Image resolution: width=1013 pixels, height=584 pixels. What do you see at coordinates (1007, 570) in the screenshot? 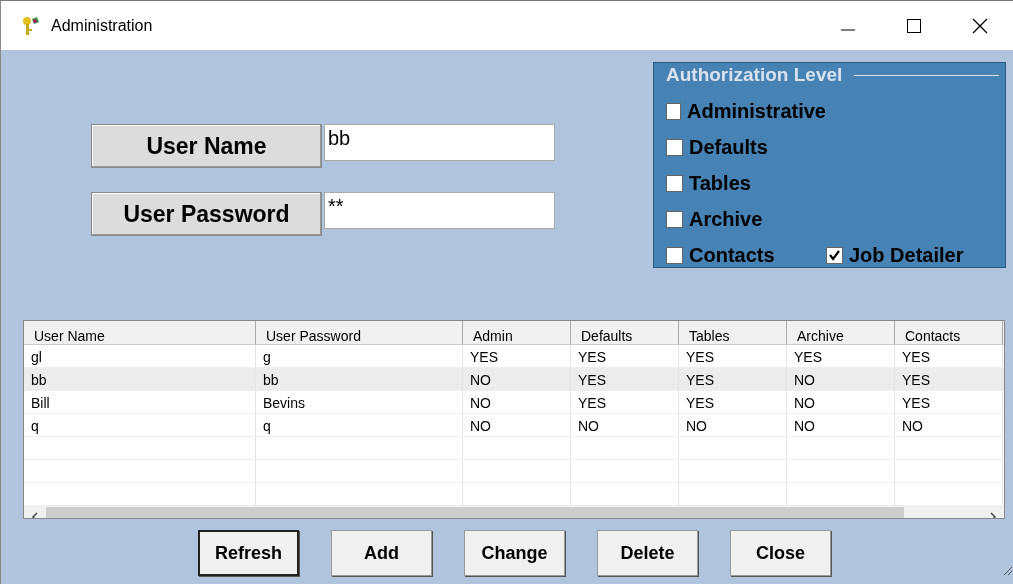
I see `resize-grip-icon` at bounding box center [1007, 570].